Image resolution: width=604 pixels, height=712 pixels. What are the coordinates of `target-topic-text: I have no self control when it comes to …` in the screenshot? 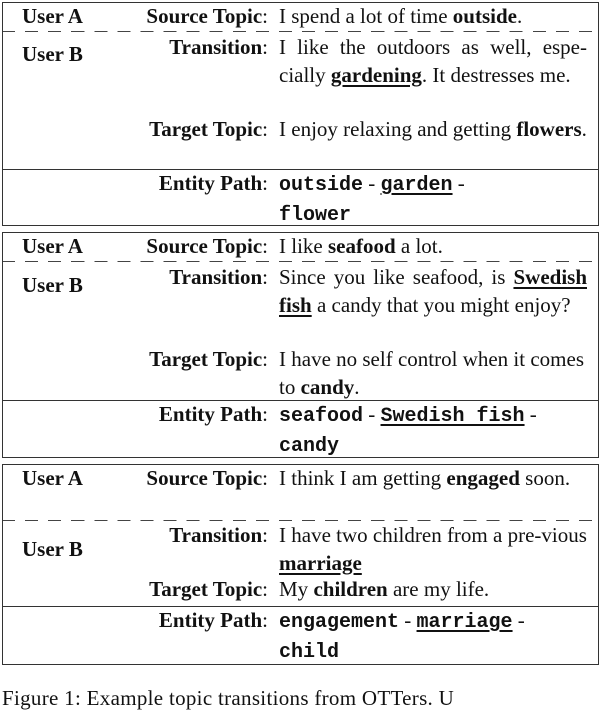 It's located at (431, 373).